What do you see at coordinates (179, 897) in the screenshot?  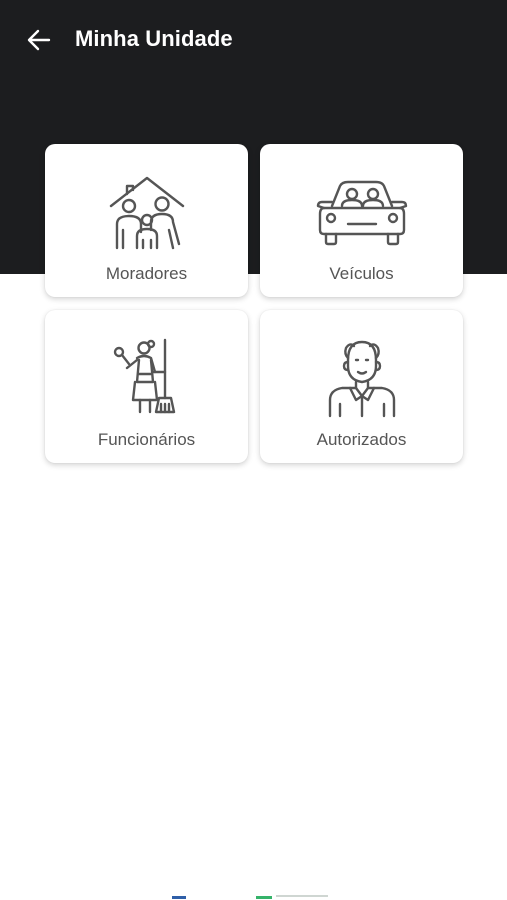 I see `bottom-artifact-blue` at bounding box center [179, 897].